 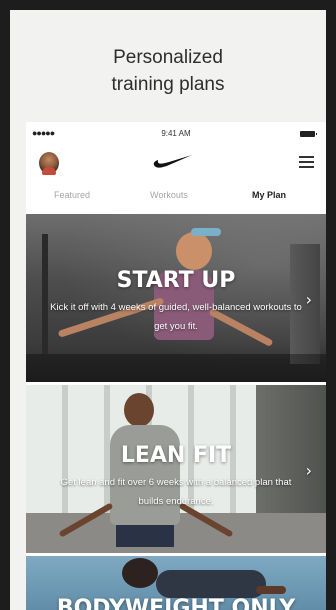 I want to click on status-time: 9:41 AM, so click(x=176, y=133).